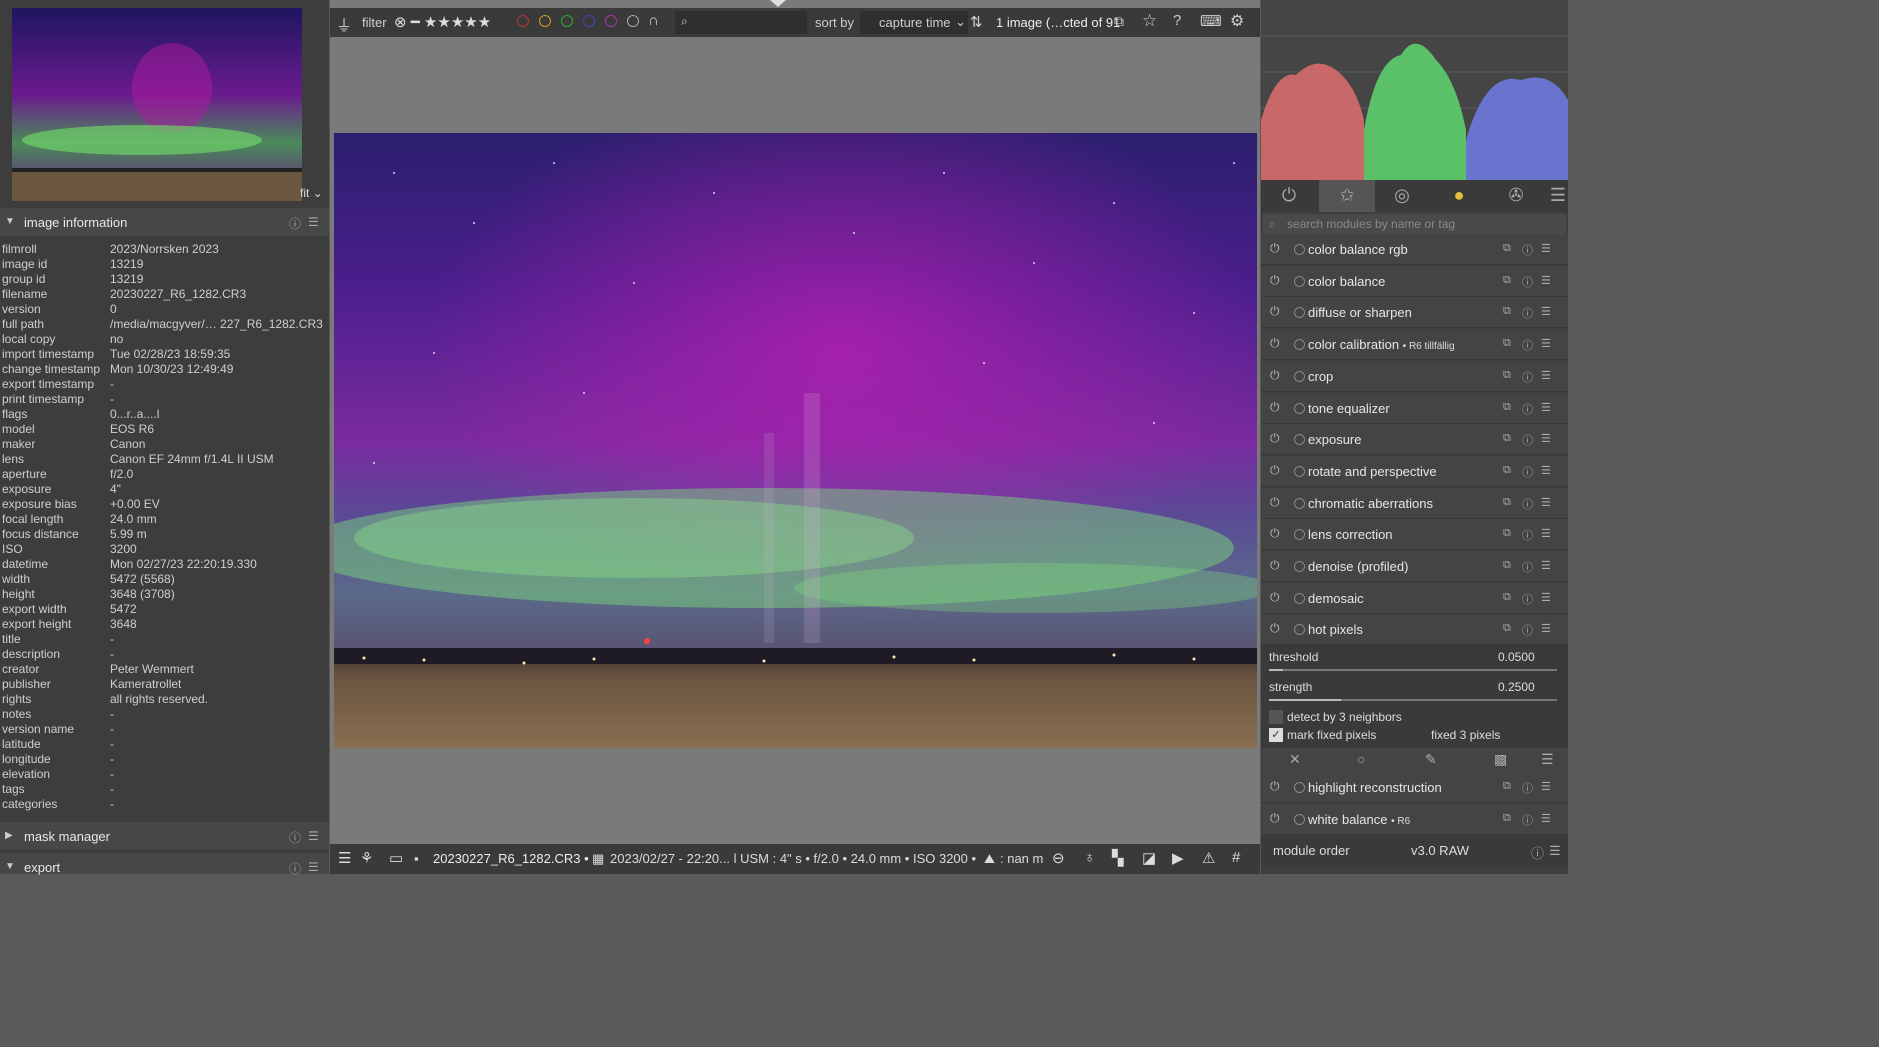 The width and height of the screenshot is (1879, 1047). I want to click on help-icon: ?, so click(1177, 20).